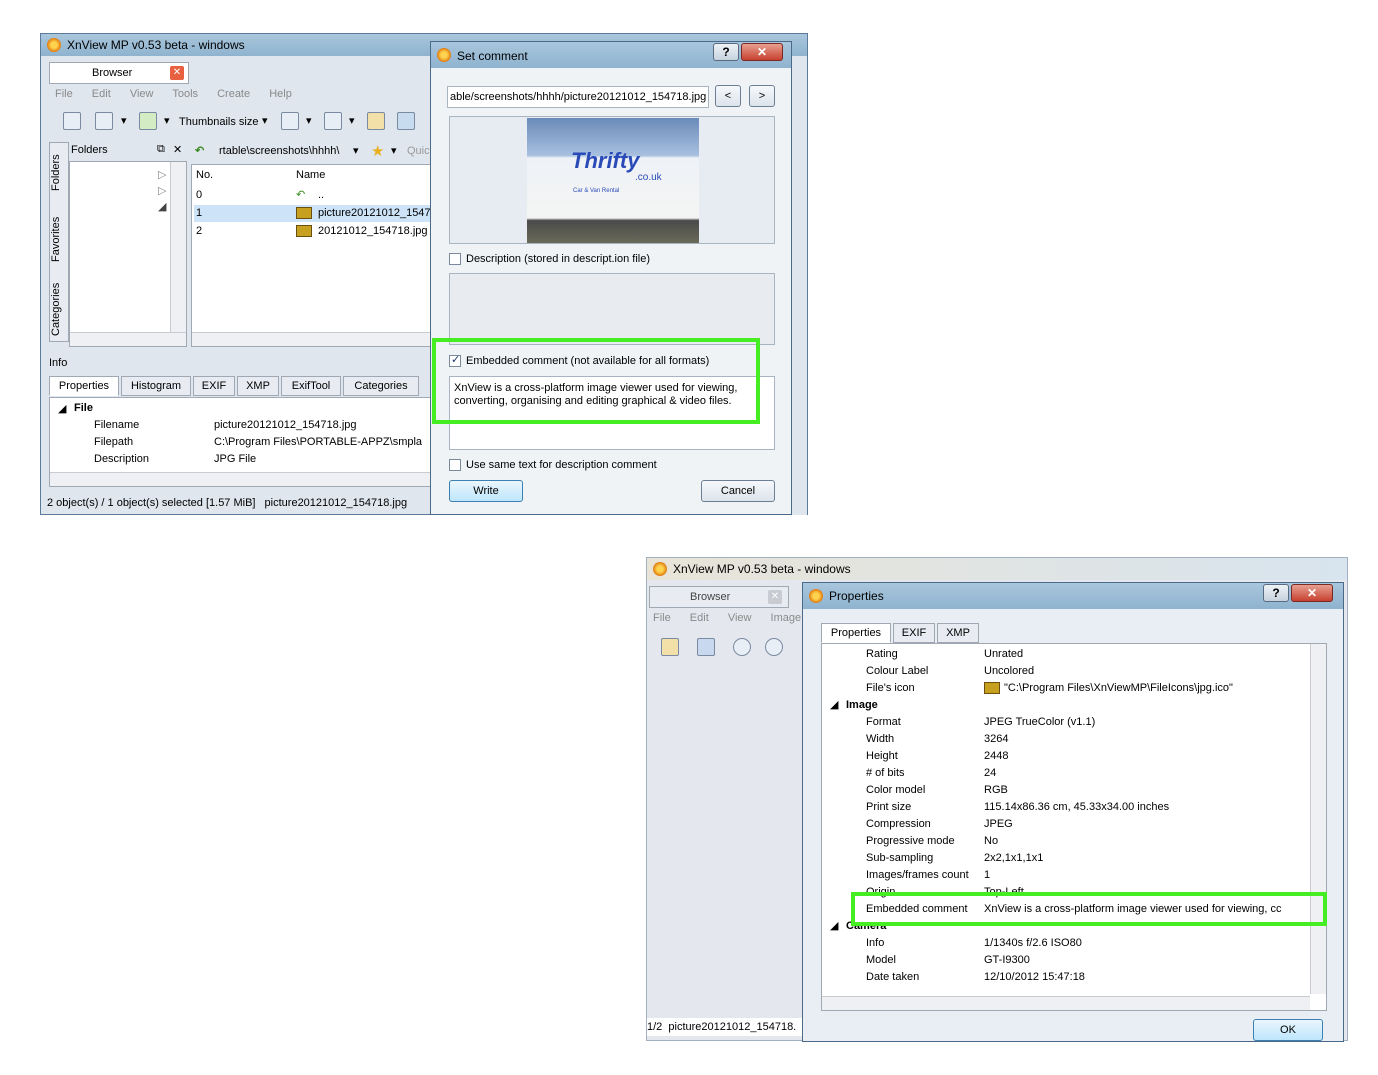 The image size is (1378, 1075). What do you see at coordinates (1066, 977) in the screenshot?
I see `property-row: Date taken 12/10/2012 15:47:18` at bounding box center [1066, 977].